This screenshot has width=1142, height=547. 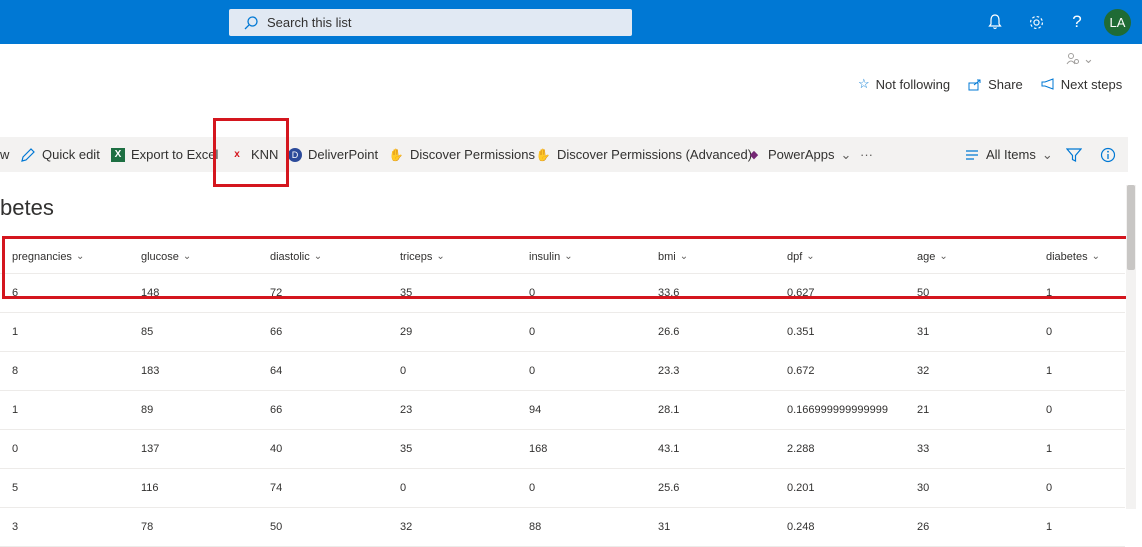 I want to click on search-icon, so click(x=251, y=22).